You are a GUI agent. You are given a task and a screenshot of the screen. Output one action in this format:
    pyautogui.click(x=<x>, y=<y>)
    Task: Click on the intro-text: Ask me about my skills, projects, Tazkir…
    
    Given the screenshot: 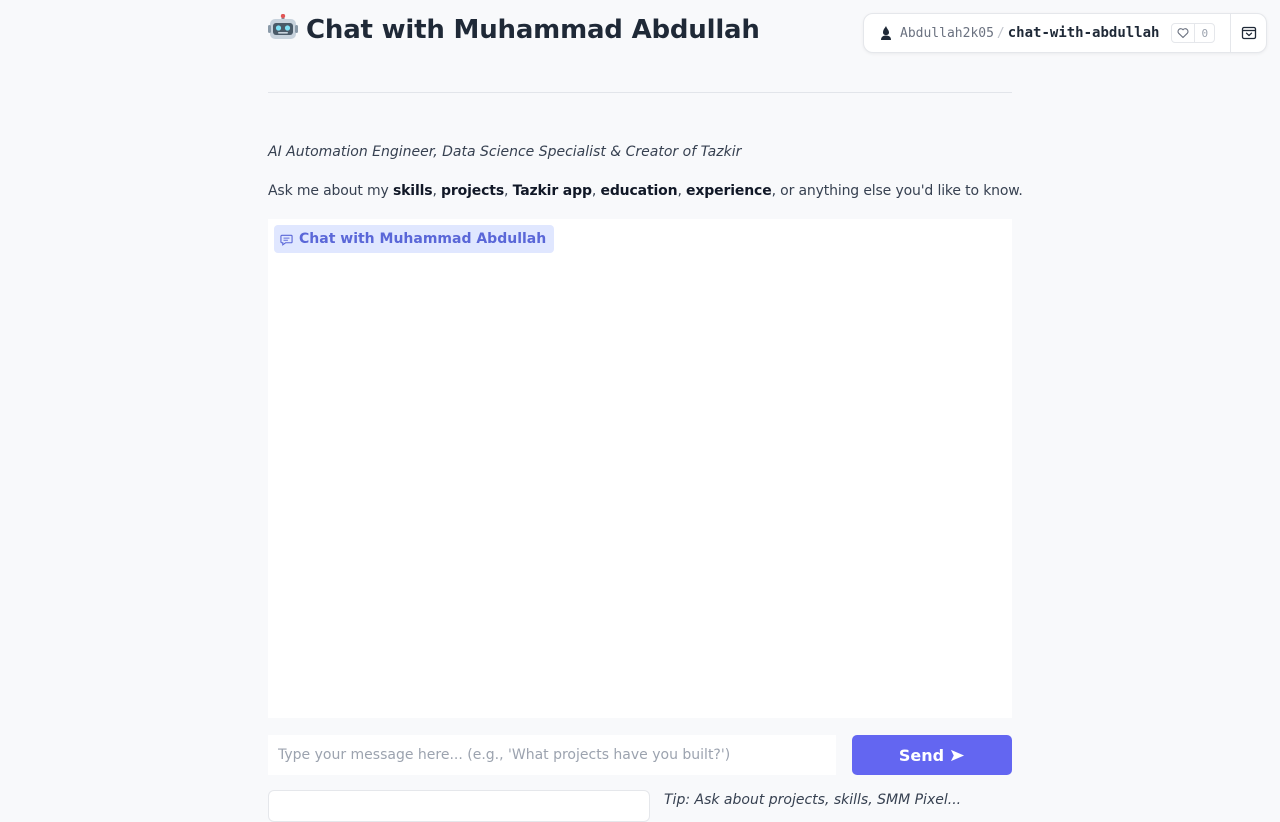 What is the action you would take?
    pyautogui.click(x=645, y=191)
    